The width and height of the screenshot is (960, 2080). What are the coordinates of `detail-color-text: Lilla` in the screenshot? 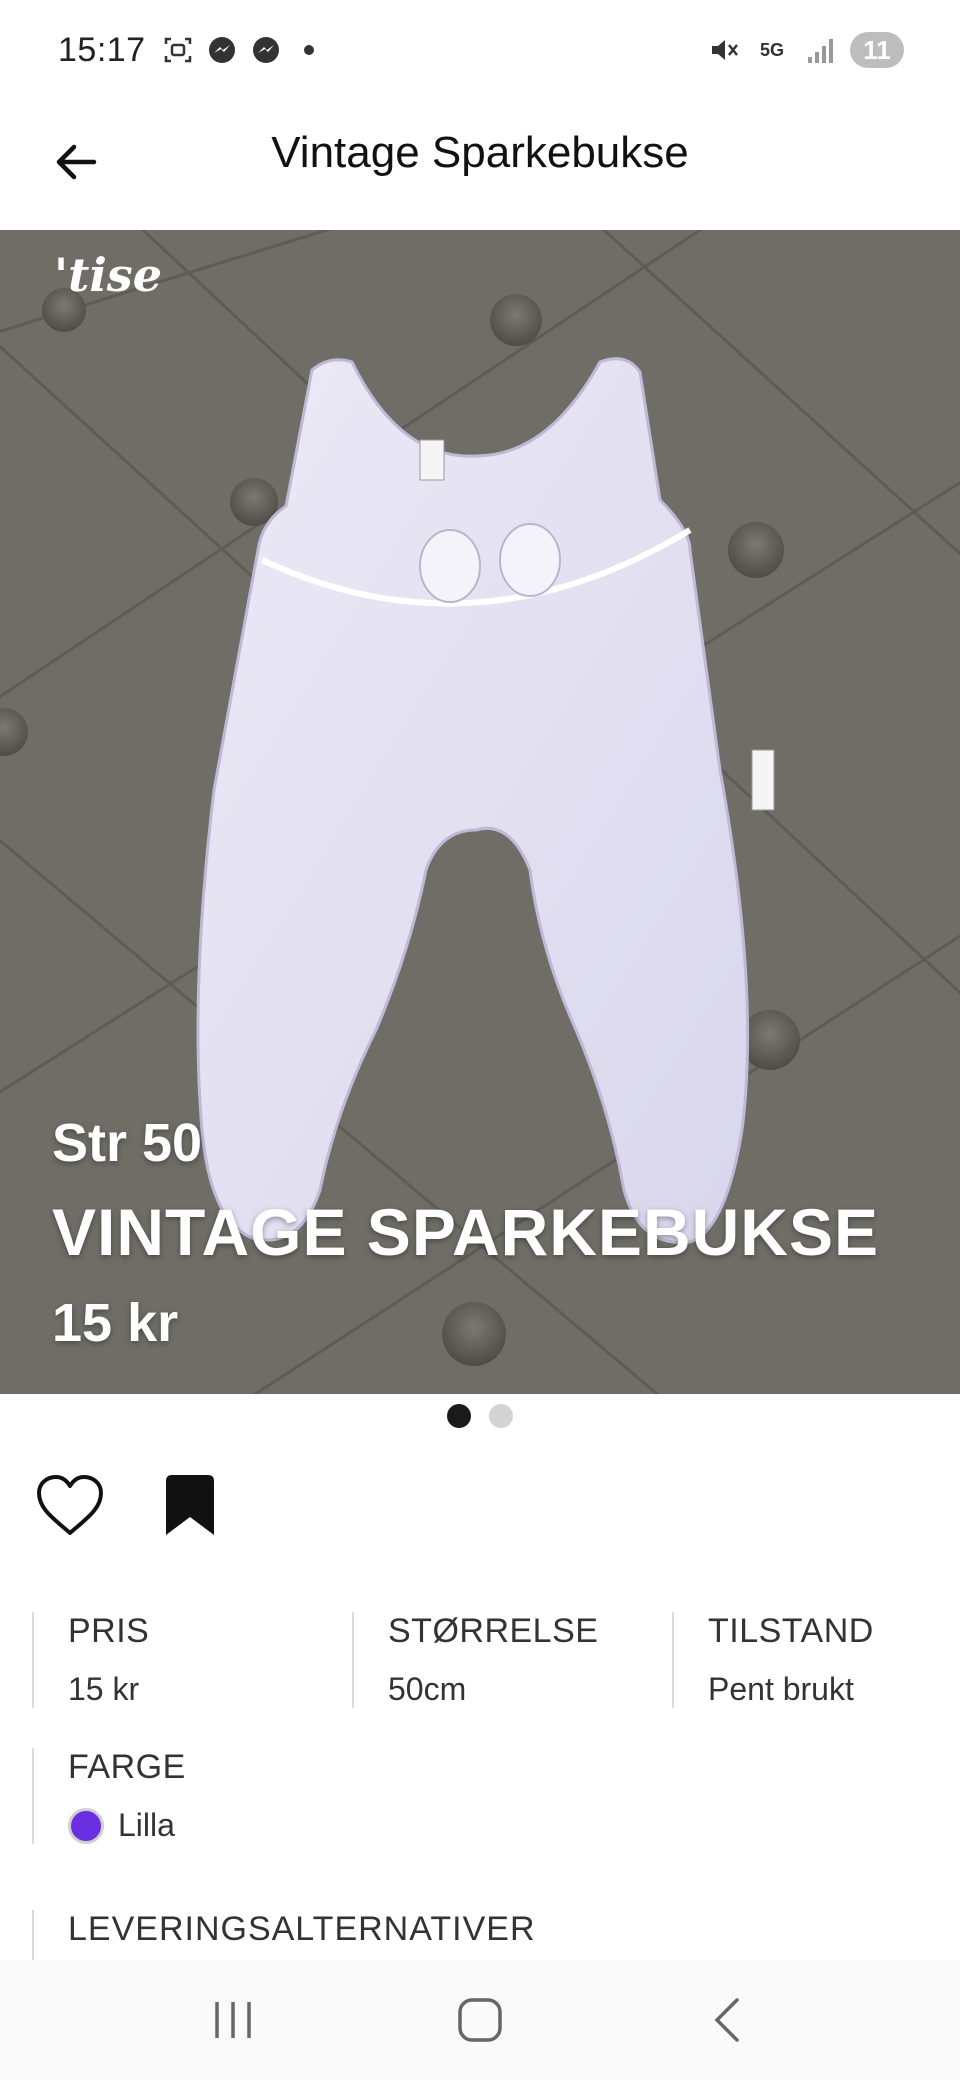 It's located at (146, 1825).